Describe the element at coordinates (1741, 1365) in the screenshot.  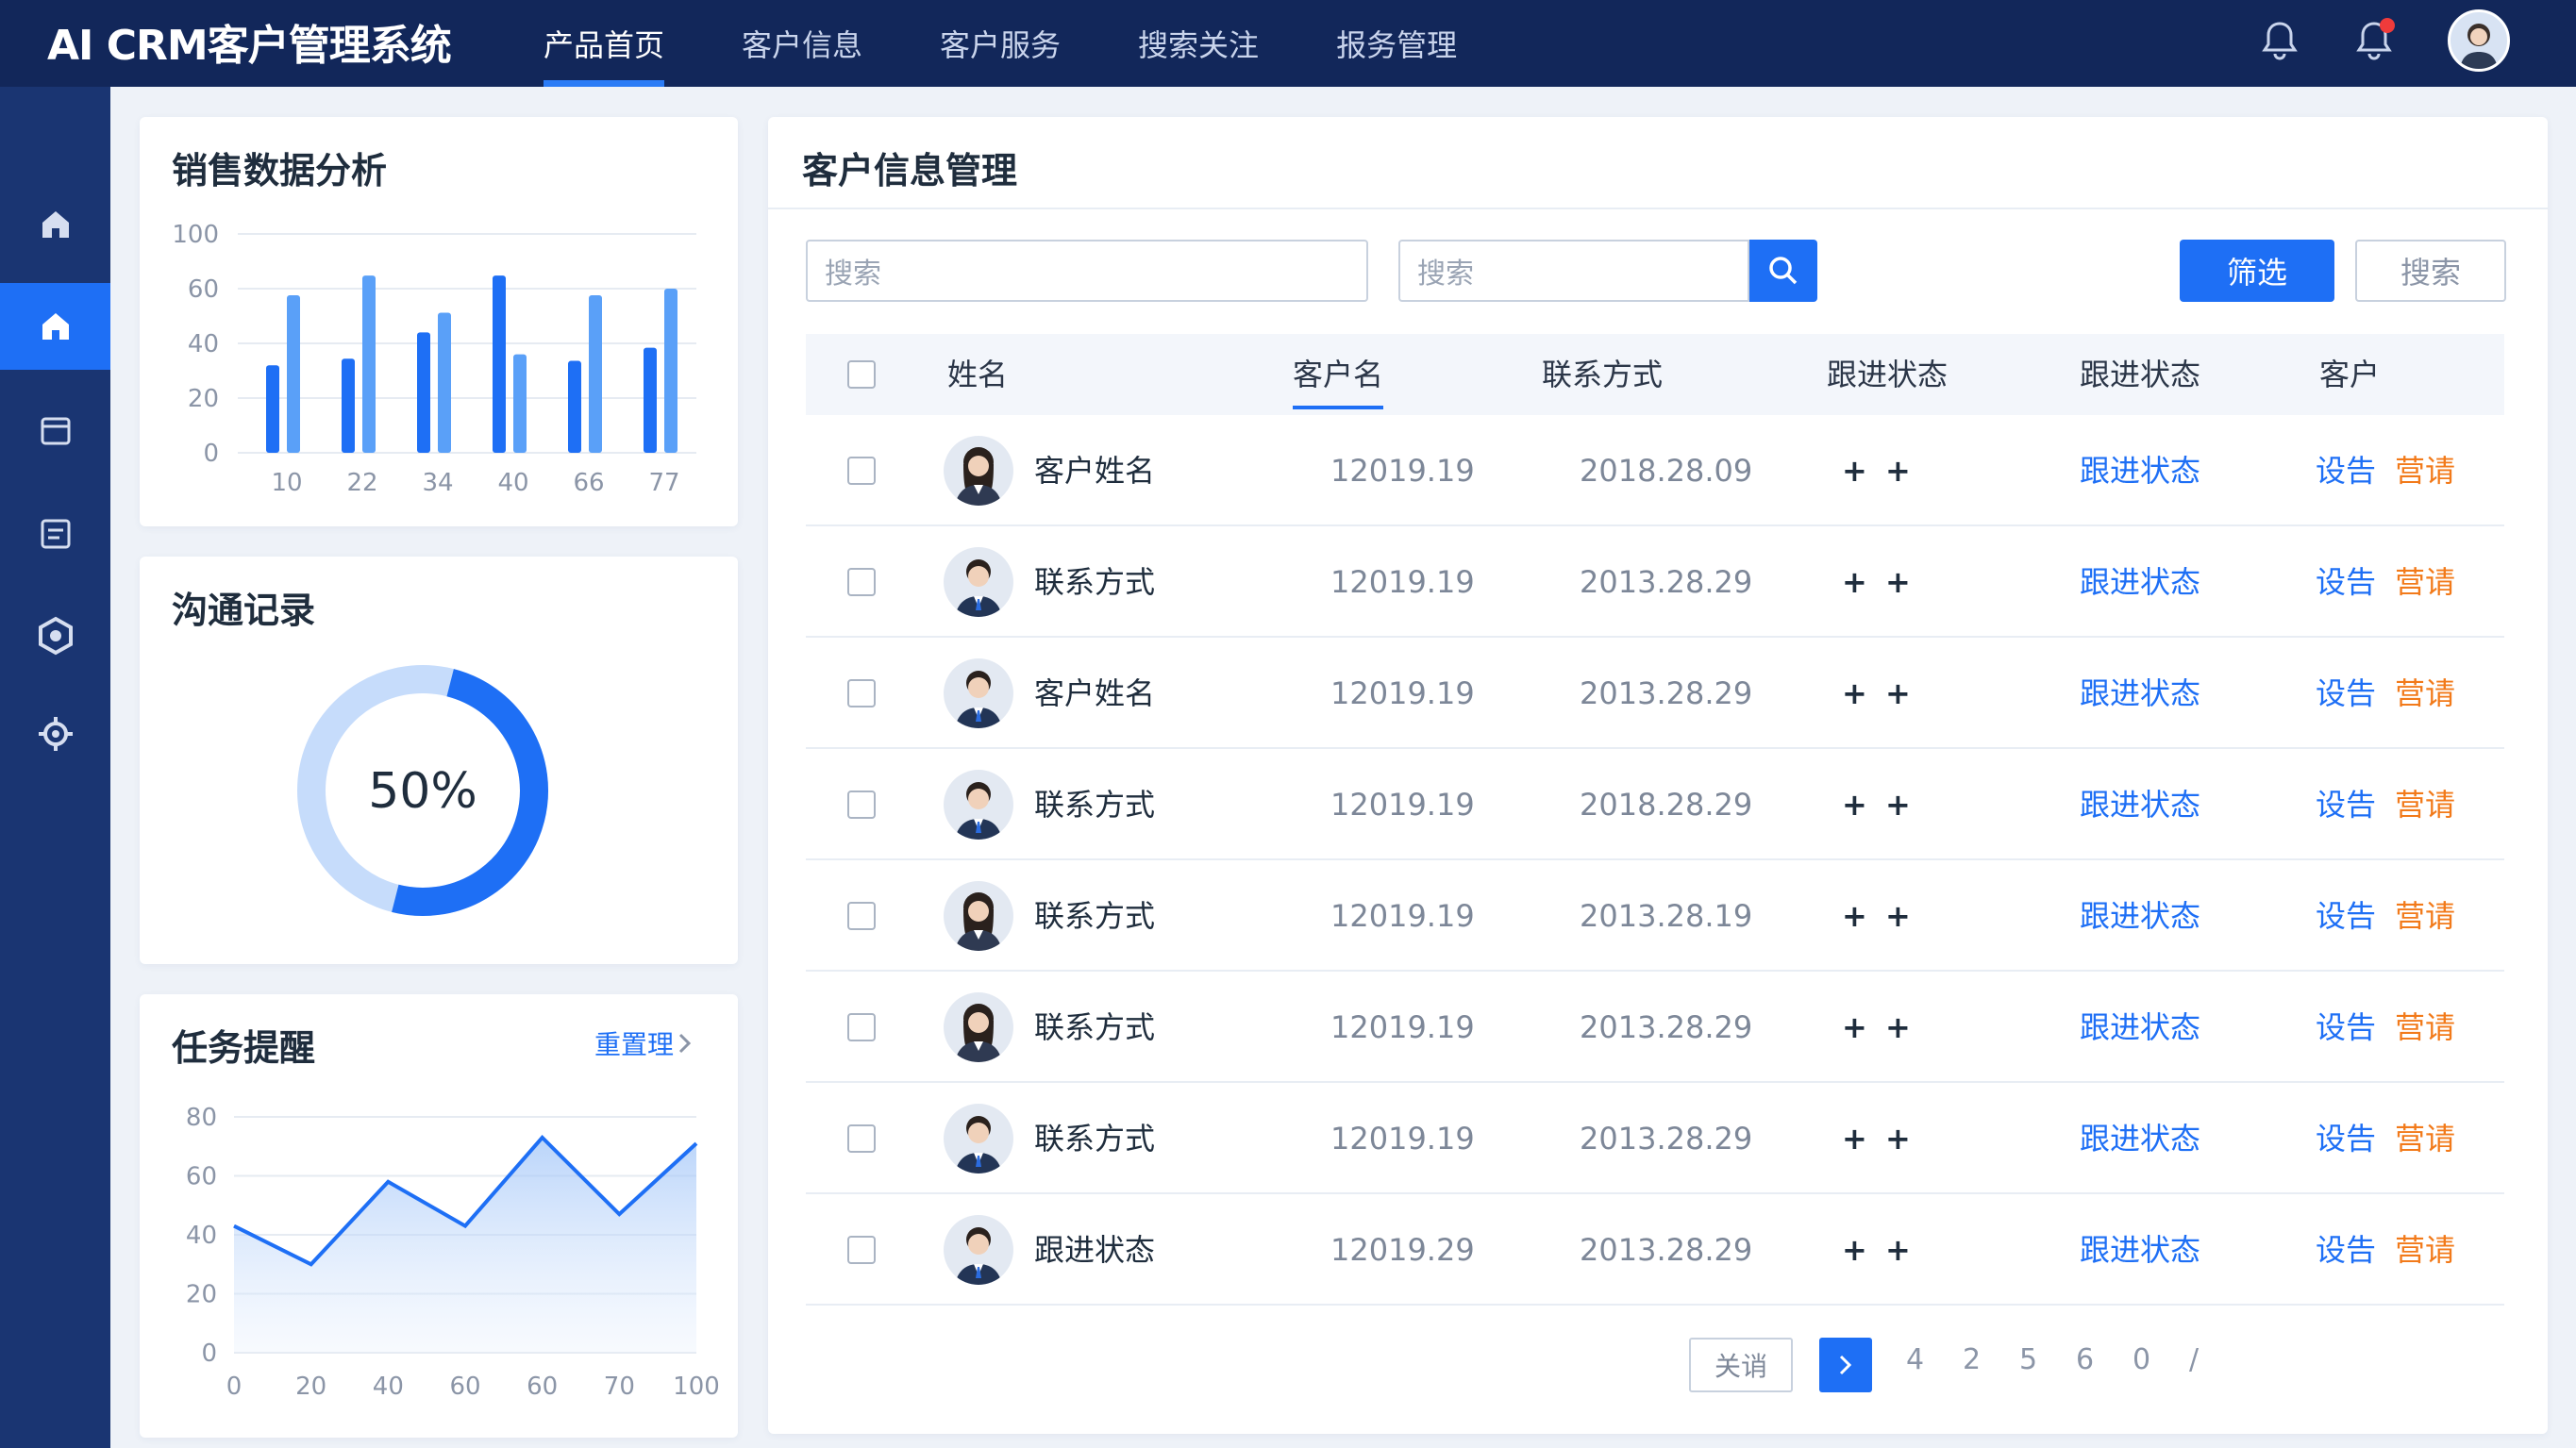
I see `pager-prev-button: 关诮` at that location.